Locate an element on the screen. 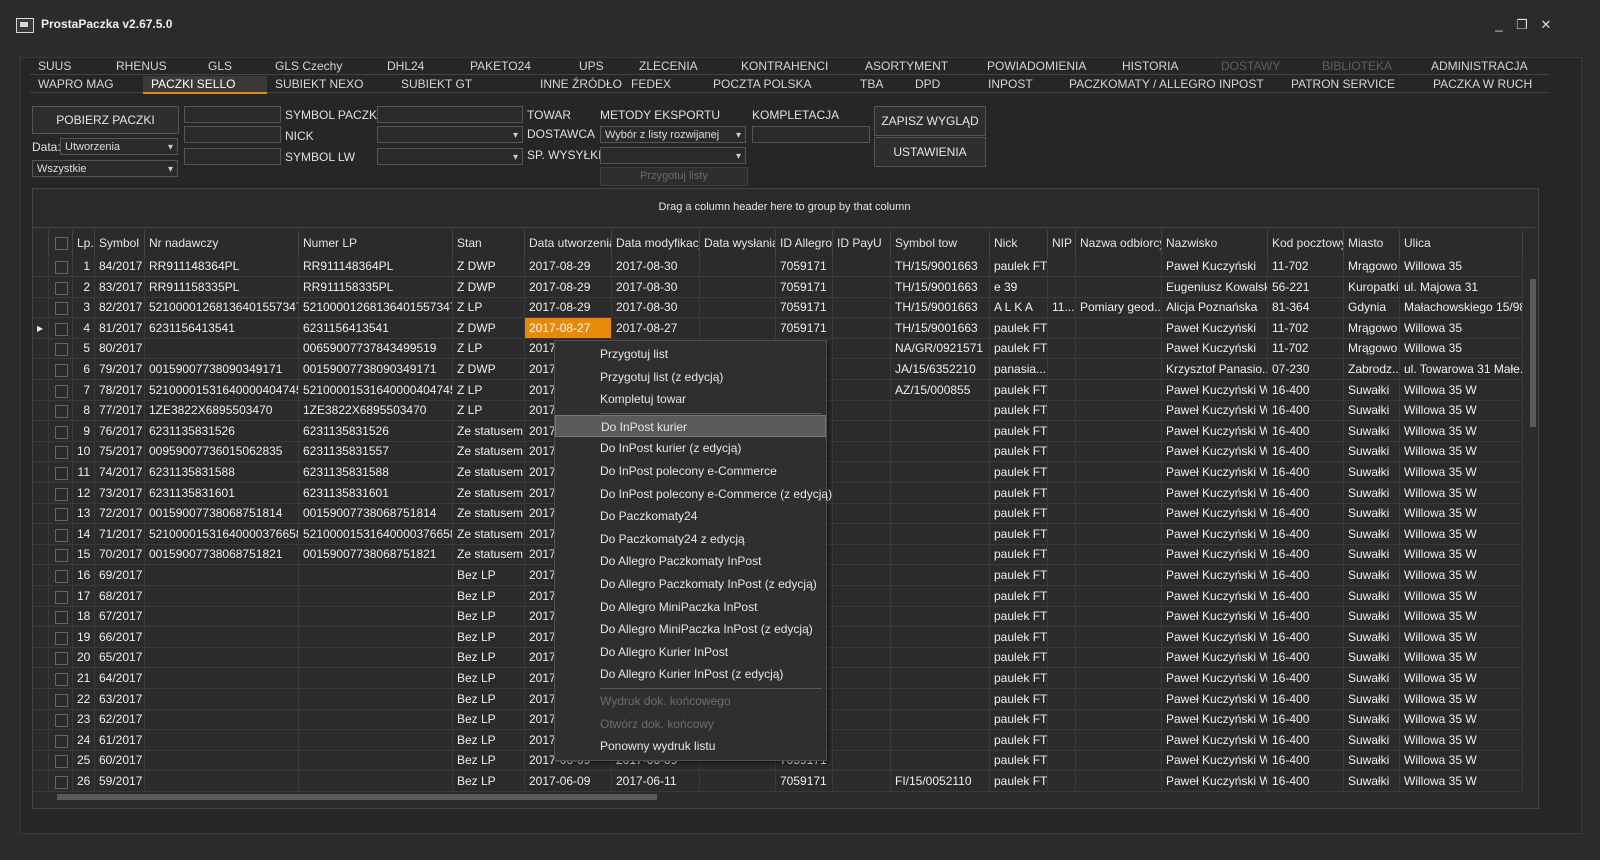 The image size is (1600, 860). cell-symbol: 75/2017 is located at coordinates (120, 451).